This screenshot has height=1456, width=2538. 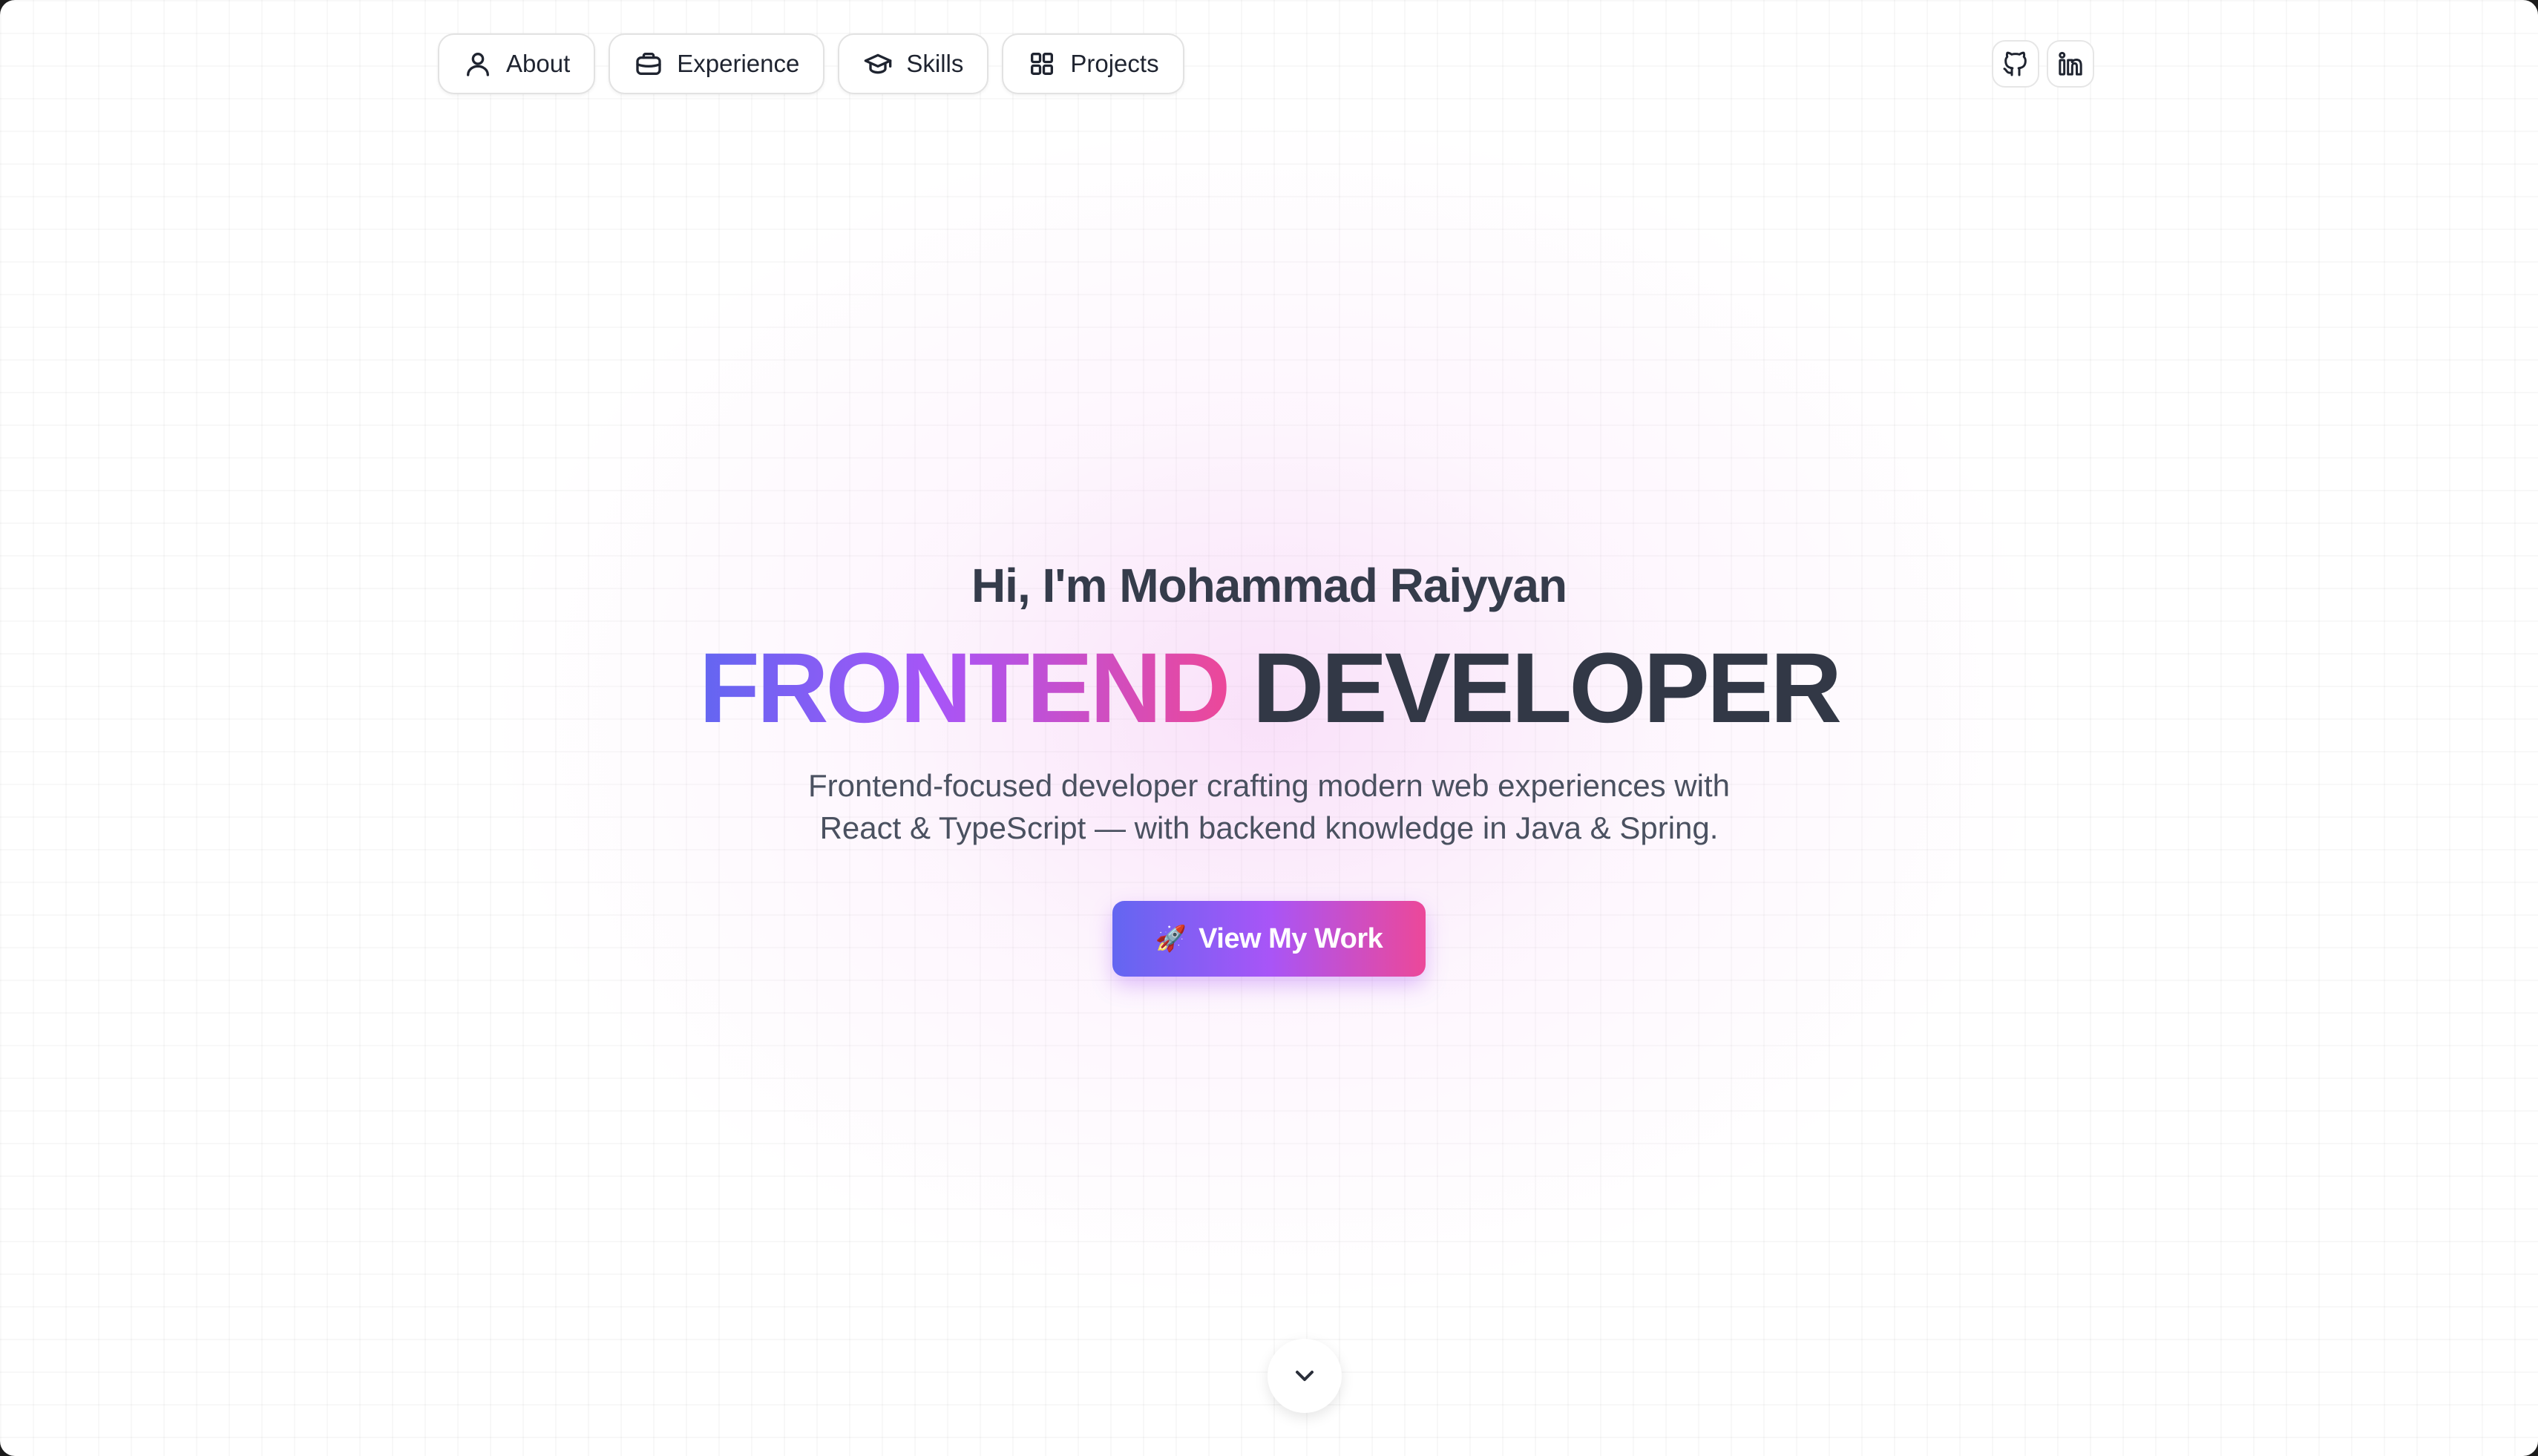 I want to click on nav-experience-label: Experience, so click(x=738, y=64).